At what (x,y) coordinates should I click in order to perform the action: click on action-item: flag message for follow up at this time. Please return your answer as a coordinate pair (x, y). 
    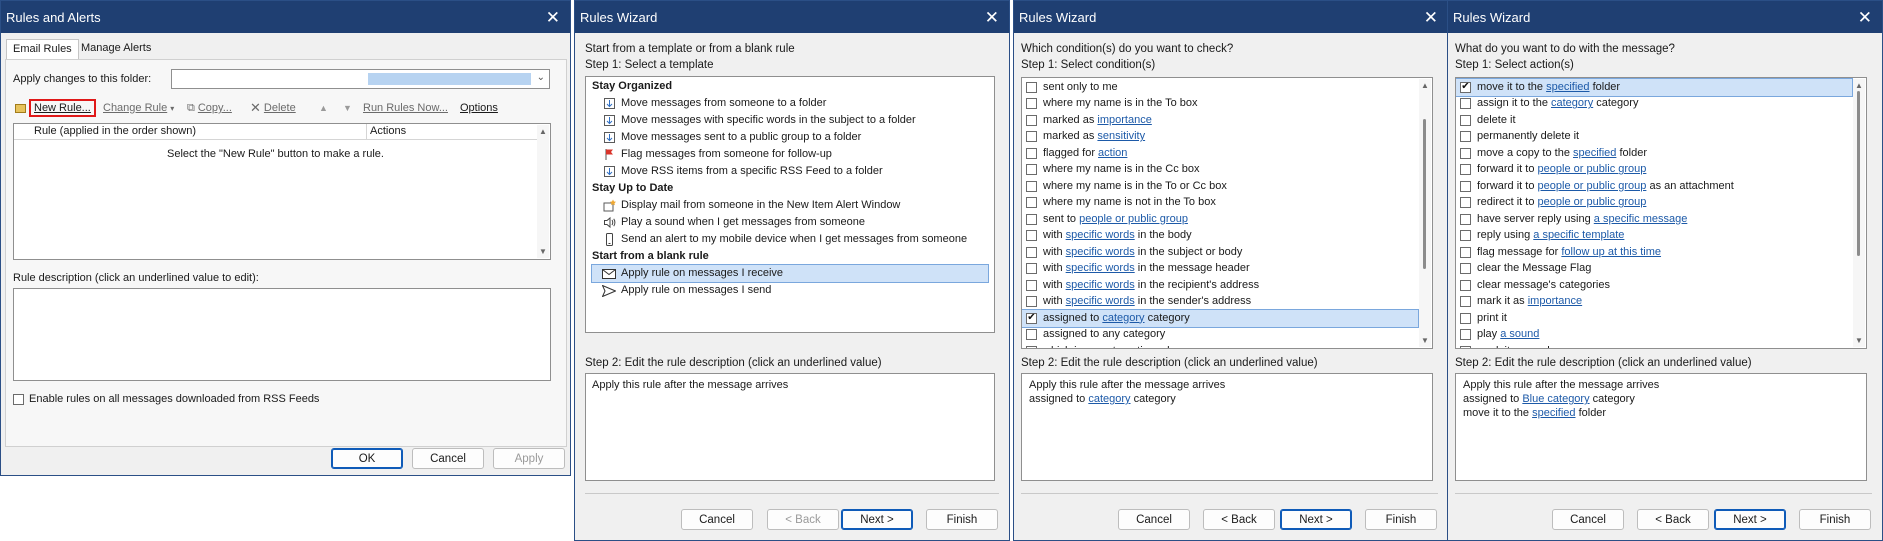
    Looking at the image, I should click on (1654, 252).